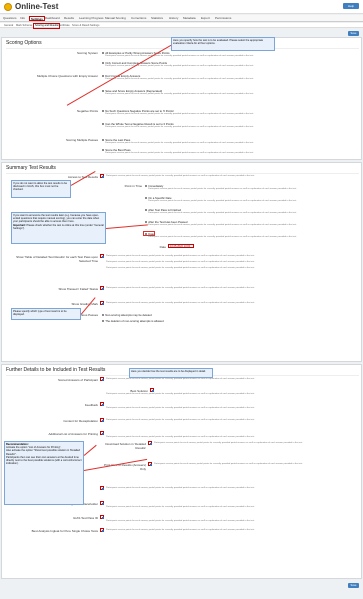 Image resolution: width=363 pixels, height=599 pixels. What do you see at coordinates (82, 177) in the screenshot?
I see `access-results-label: Access to Test Results` at bounding box center [82, 177].